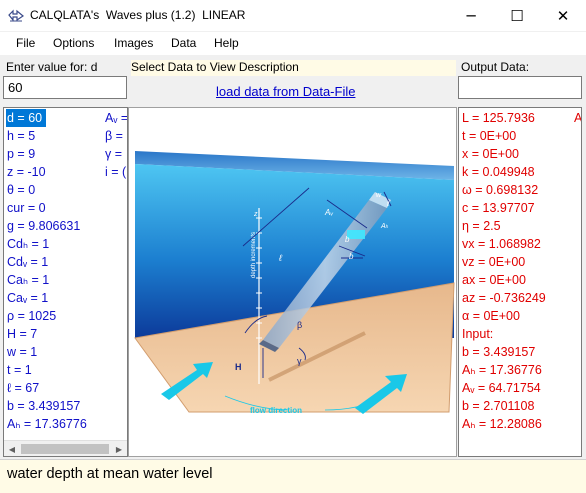 The height and width of the screenshot is (493, 586). Describe the element at coordinates (66, 406) in the screenshot. I see `input-variable-item: b = 3.439157` at that location.